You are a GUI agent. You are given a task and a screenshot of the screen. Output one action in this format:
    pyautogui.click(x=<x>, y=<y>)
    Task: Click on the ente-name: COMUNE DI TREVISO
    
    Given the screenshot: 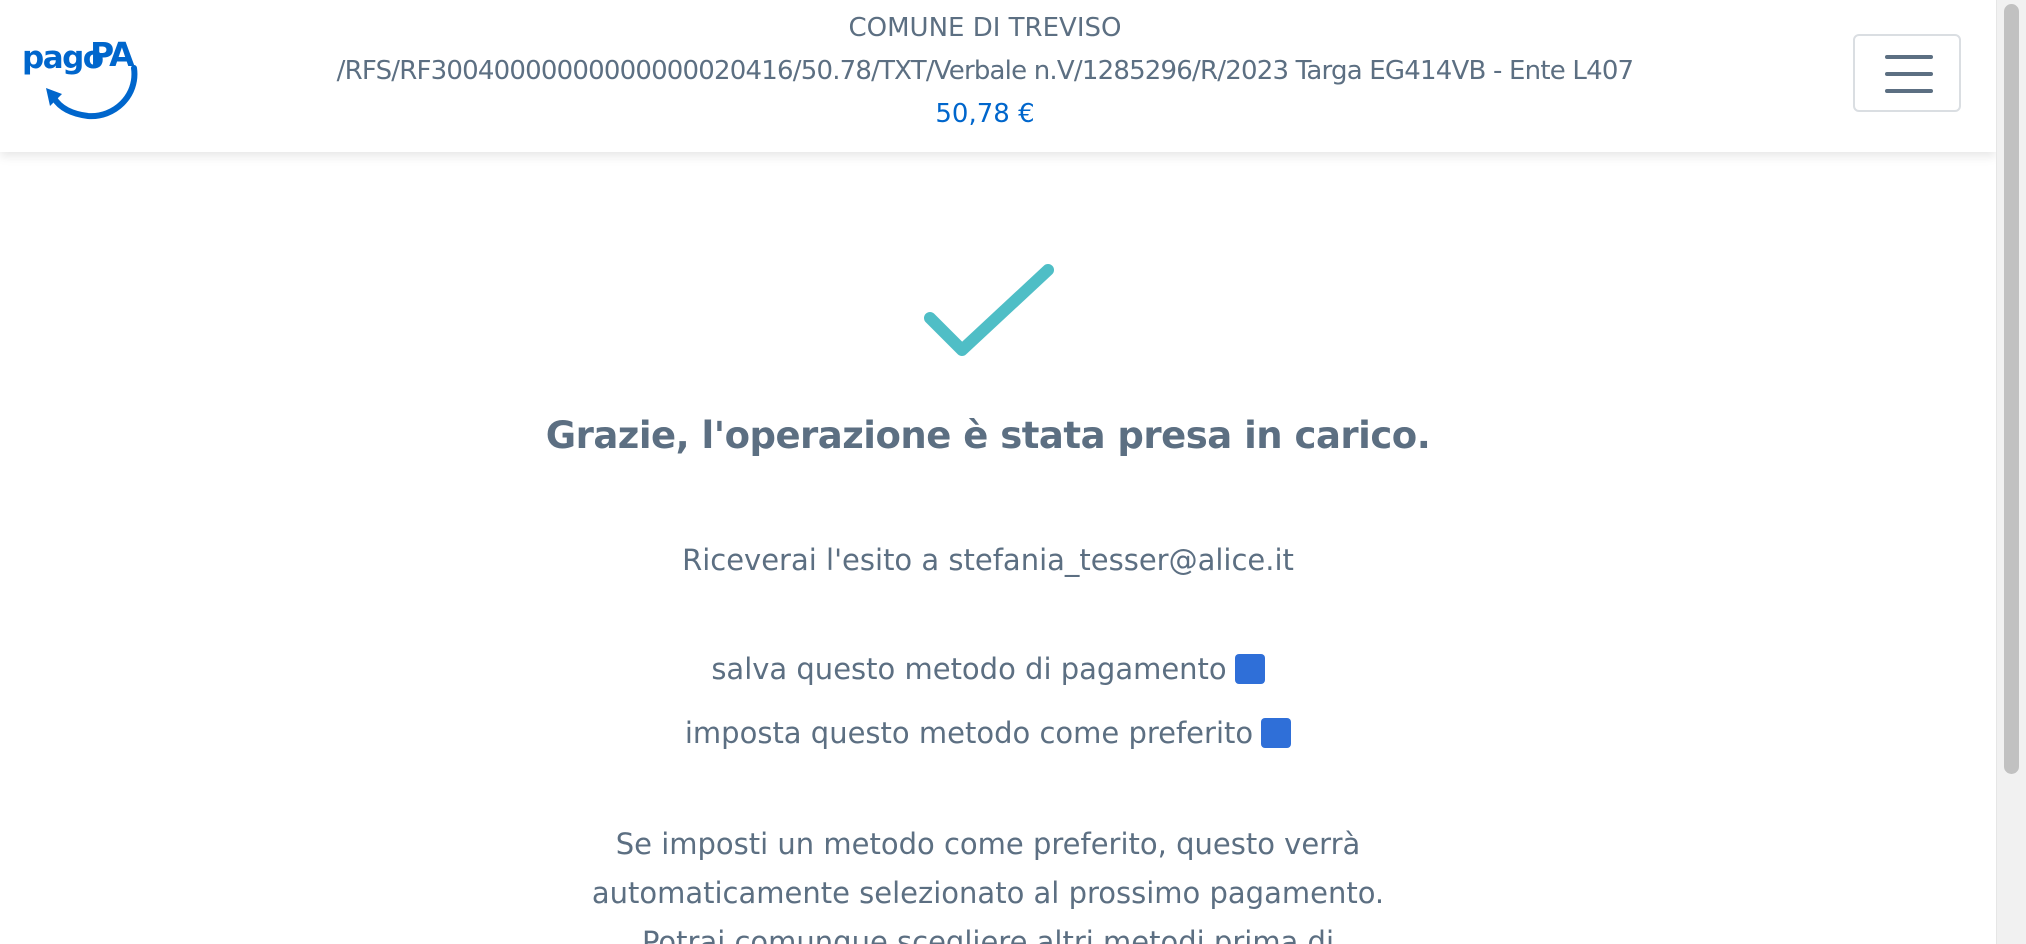 What is the action you would take?
    pyautogui.click(x=985, y=28)
    